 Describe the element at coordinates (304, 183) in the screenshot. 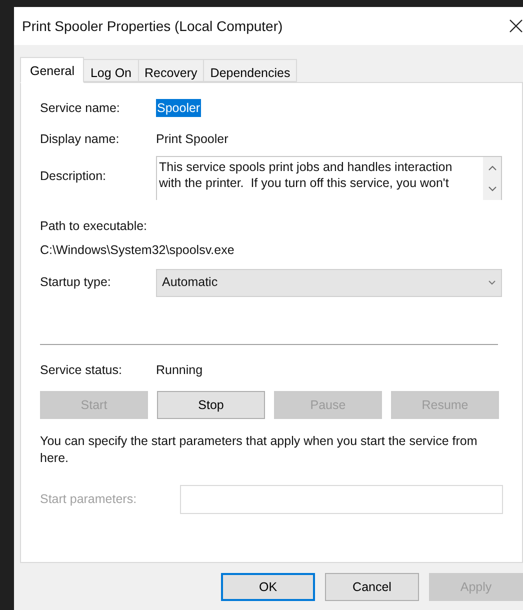

I see `description-text: with the printer. If you turn off this service, you won't` at that location.